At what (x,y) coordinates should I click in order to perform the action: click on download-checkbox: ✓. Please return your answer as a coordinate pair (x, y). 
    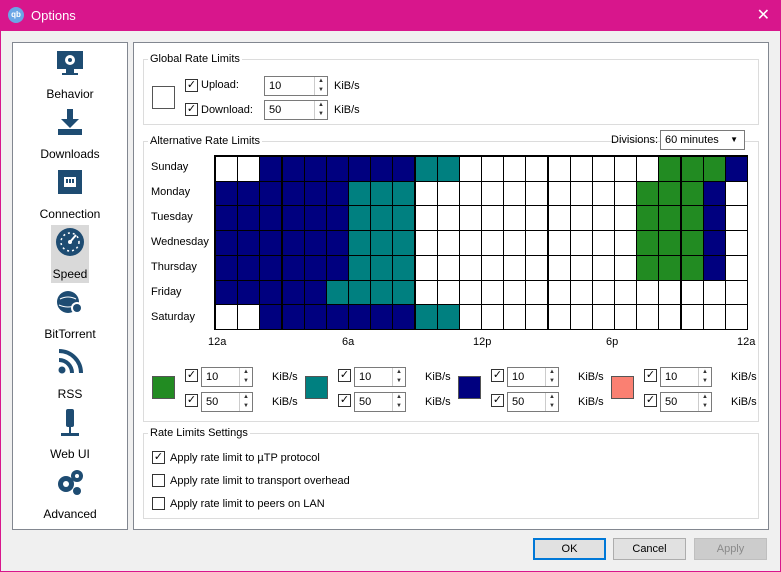
    Looking at the image, I should click on (191, 109).